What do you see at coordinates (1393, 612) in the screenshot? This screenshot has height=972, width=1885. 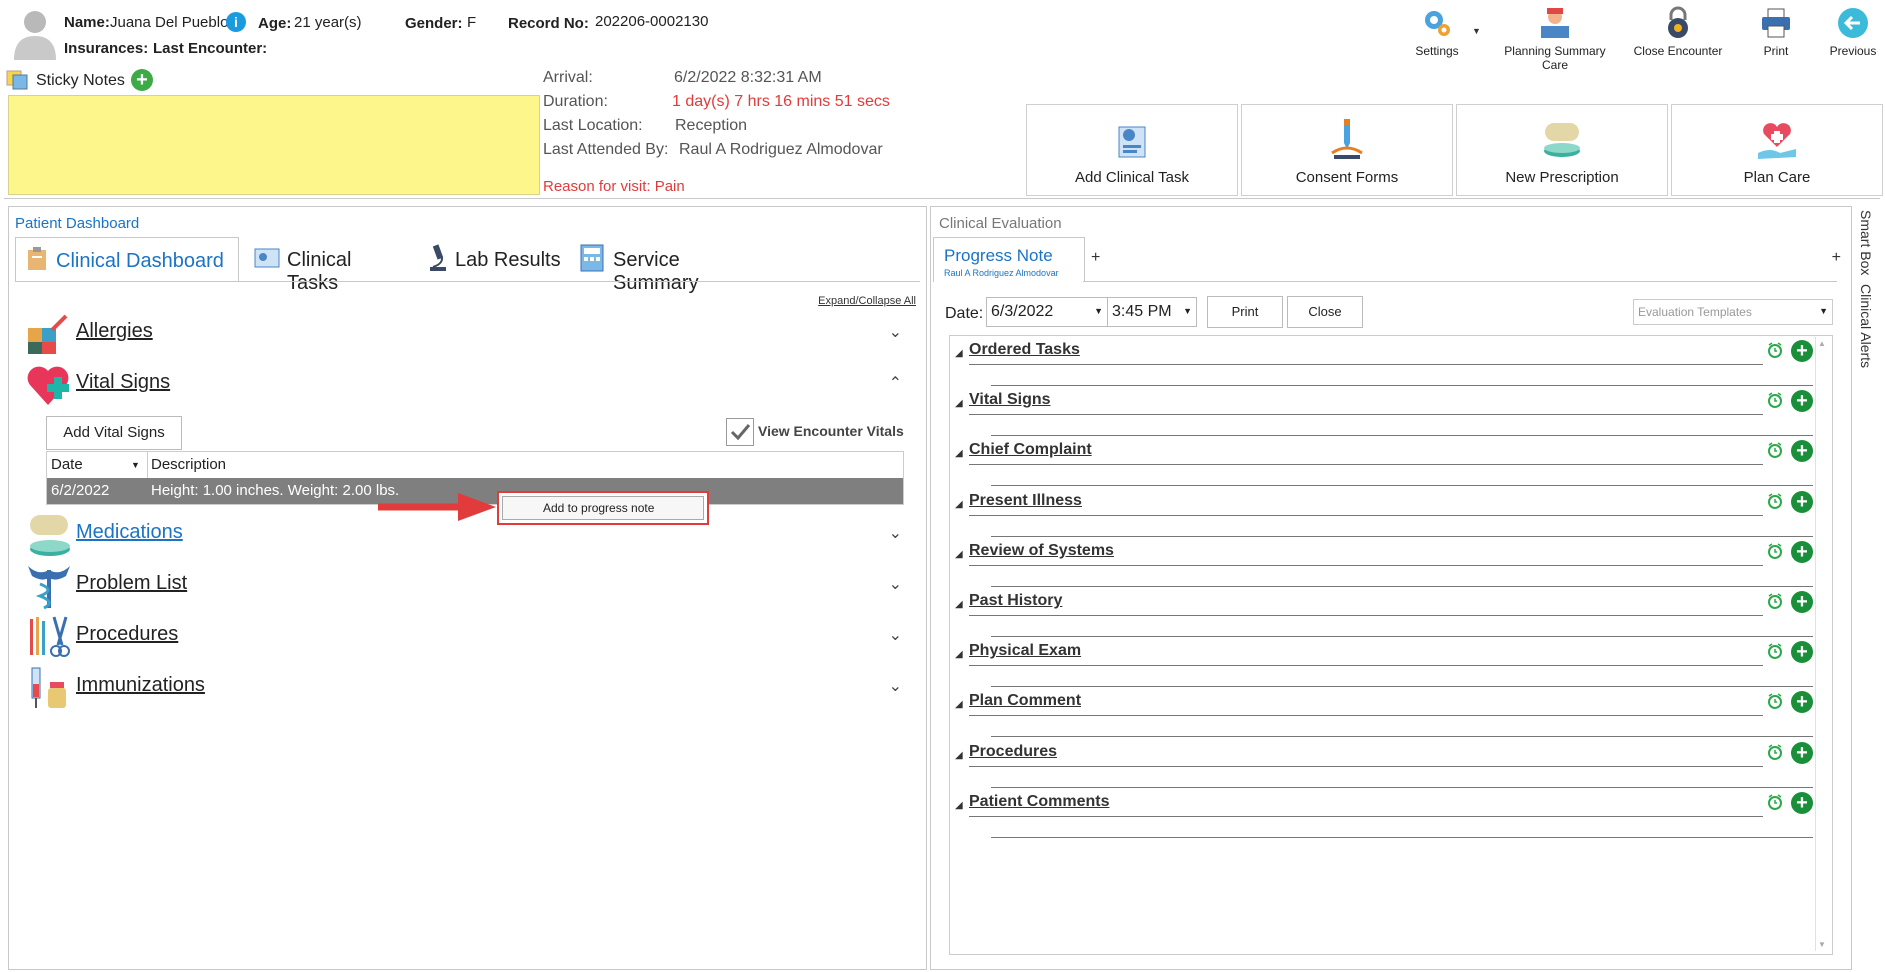 I see `progress-note-section: ◢ Past History +` at bounding box center [1393, 612].